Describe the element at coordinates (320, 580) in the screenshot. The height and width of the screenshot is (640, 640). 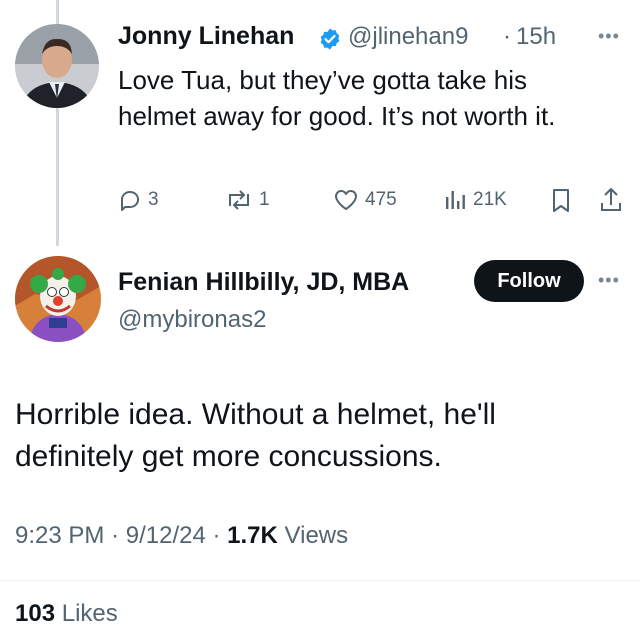
I see `divider` at that location.